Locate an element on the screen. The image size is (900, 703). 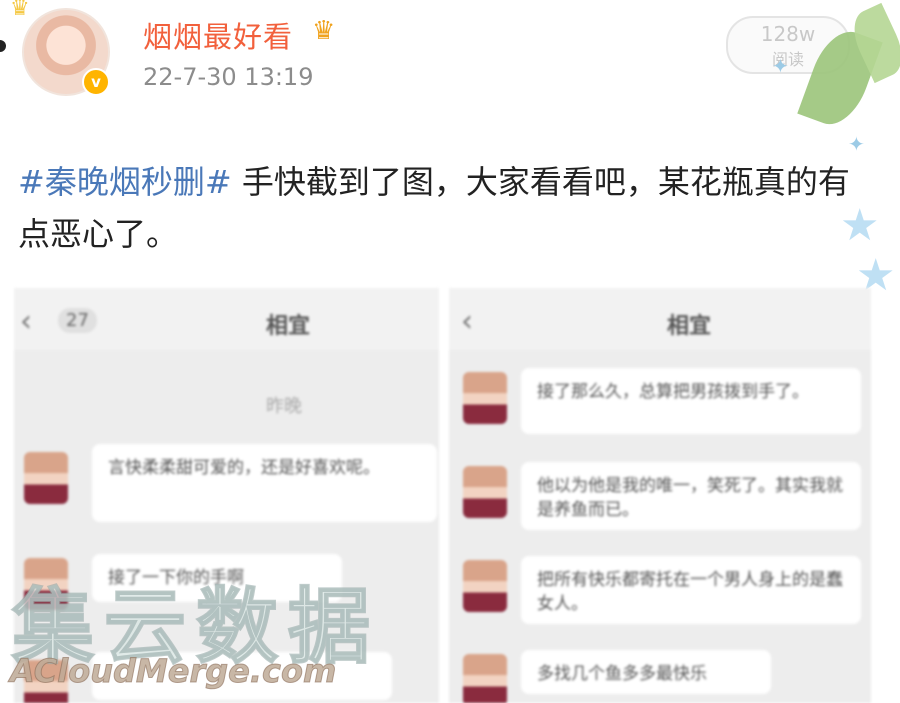
crown-decoration-icon: ♛ is located at coordinates (20, 10).